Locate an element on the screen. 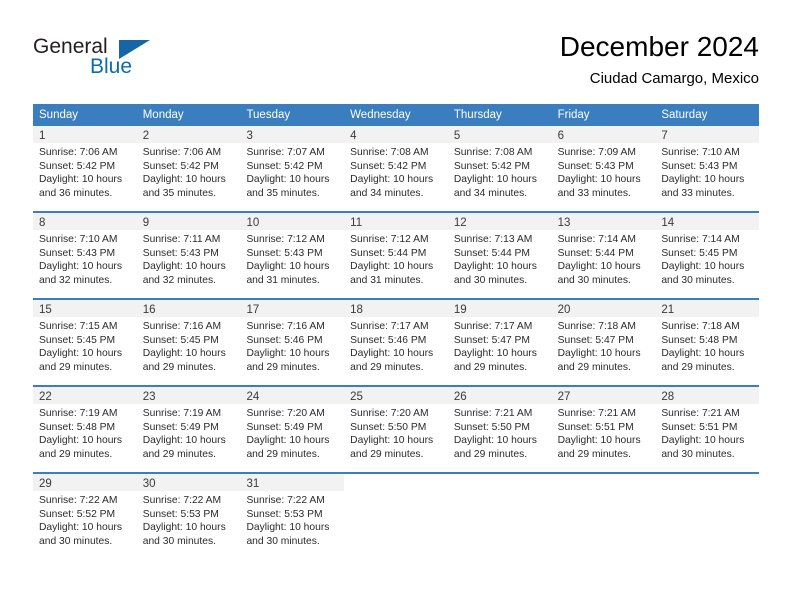 The image size is (792, 612). sunrise-text: Sunrise: 7:20 AM is located at coordinates (285, 413).